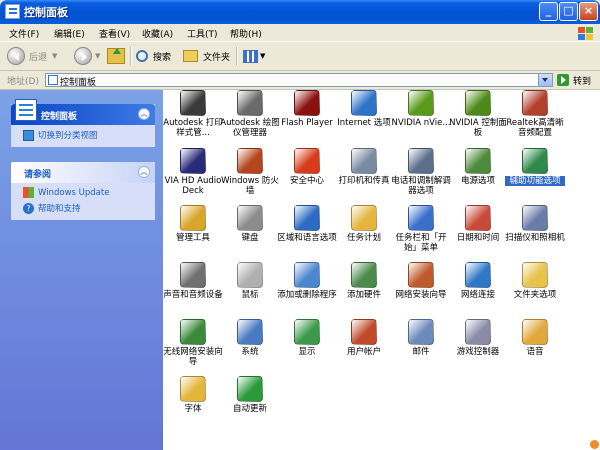 The width and height of the screenshot is (600, 450). Describe the element at coordinates (535, 352) in the screenshot. I see `control-panel-item-label: 语音` at that location.